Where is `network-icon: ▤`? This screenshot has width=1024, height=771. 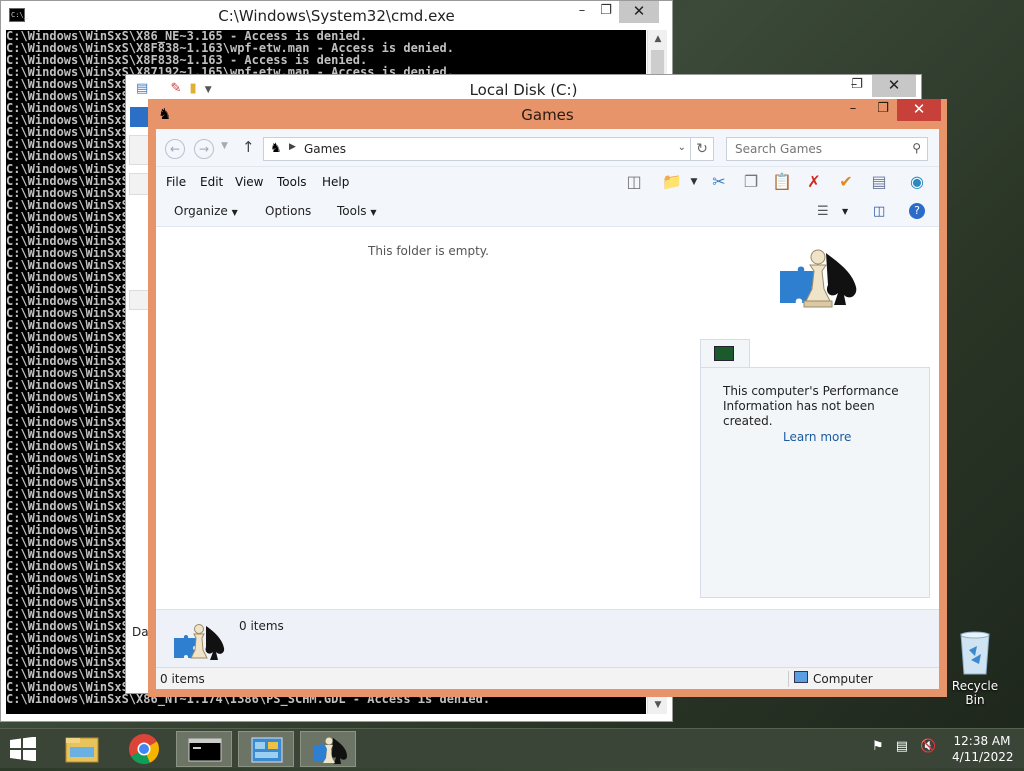 network-icon: ▤ is located at coordinates (902, 746).